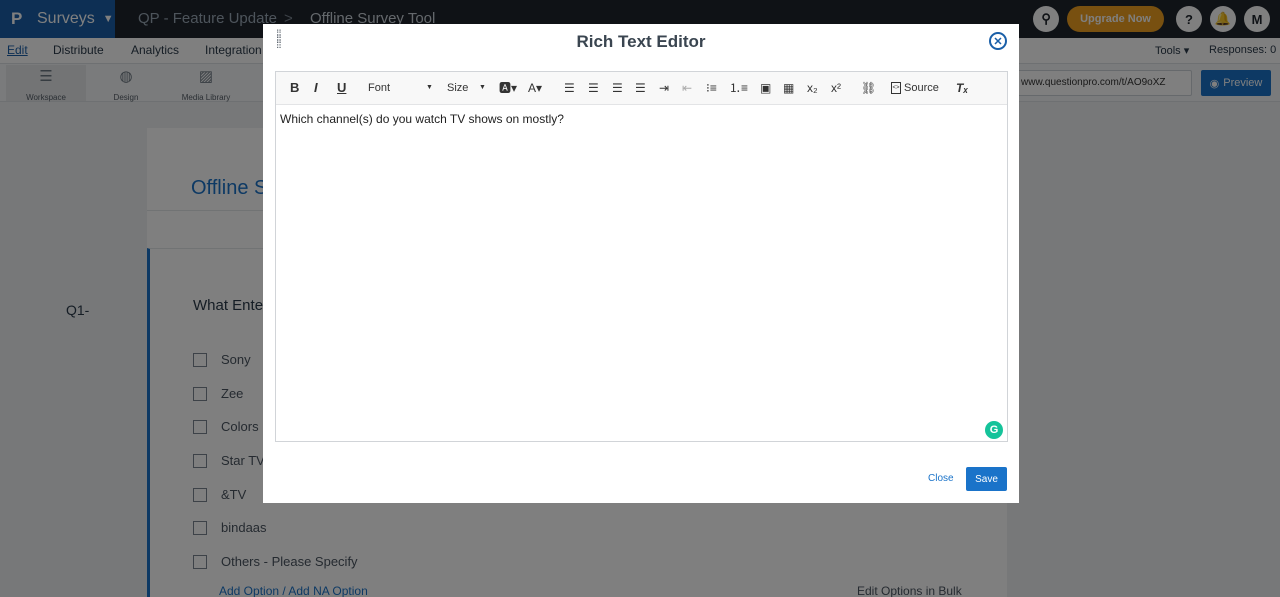  What do you see at coordinates (458, 88) in the screenshot?
I see `size-label: Size` at bounding box center [458, 88].